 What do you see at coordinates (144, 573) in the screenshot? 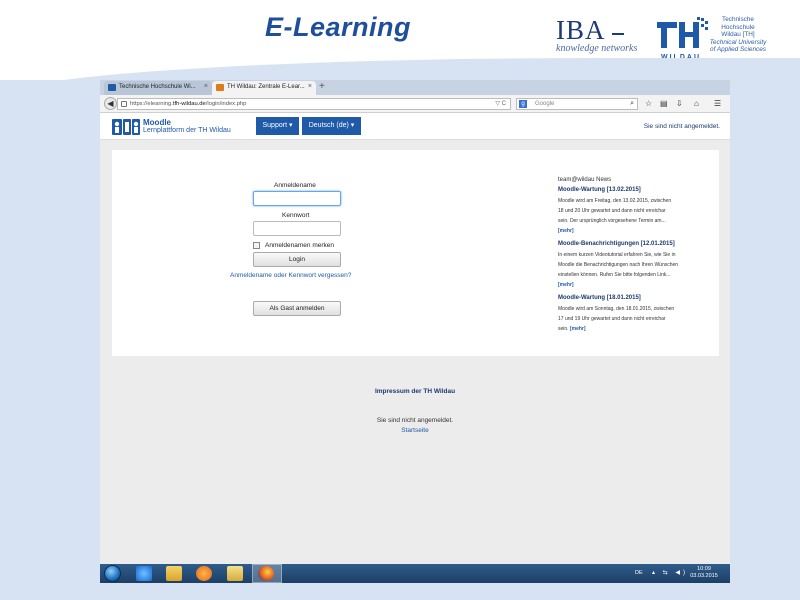
I see `internet-explorer-icon` at bounding box center [144, 573].